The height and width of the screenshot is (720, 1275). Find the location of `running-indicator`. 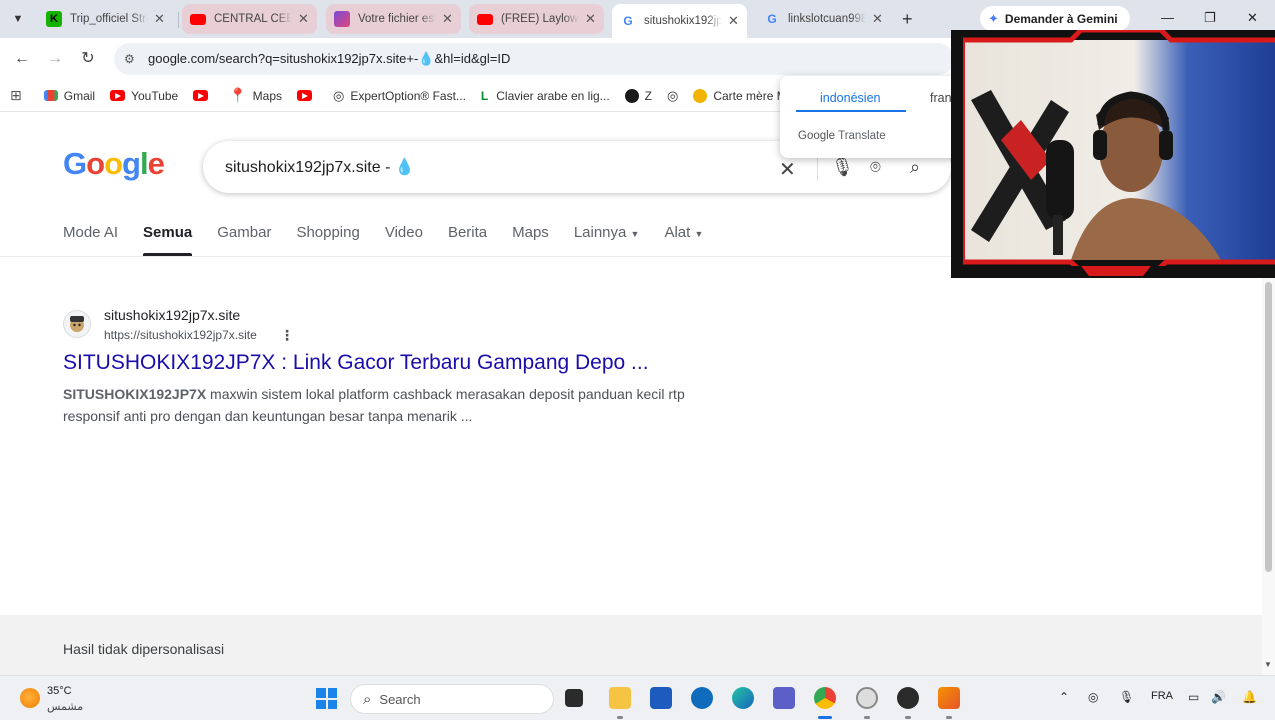

running-indicator is located at coordinates (867, 717).